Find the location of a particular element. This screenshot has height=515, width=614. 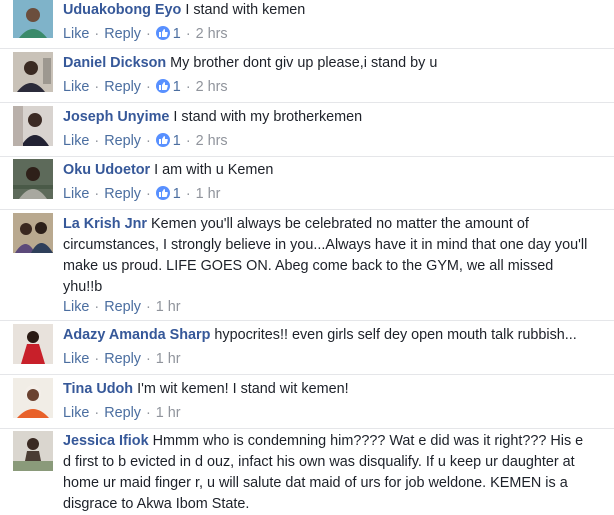

comment-body: Oku Udoetor I am with u Kemen is located at coordinates (328, 170).